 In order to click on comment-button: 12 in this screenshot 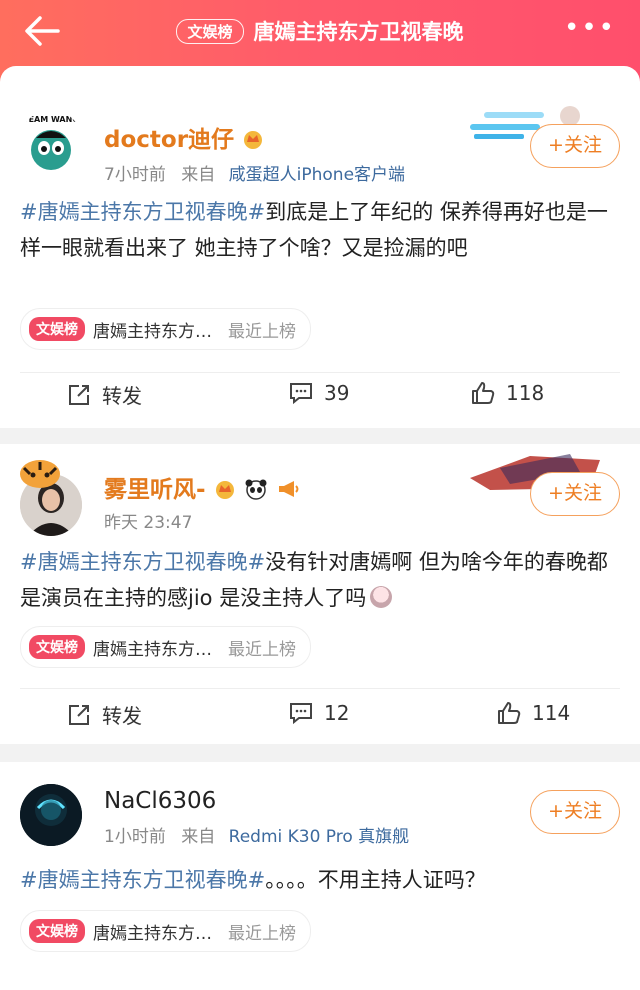, I will do `click(318, 713)`.